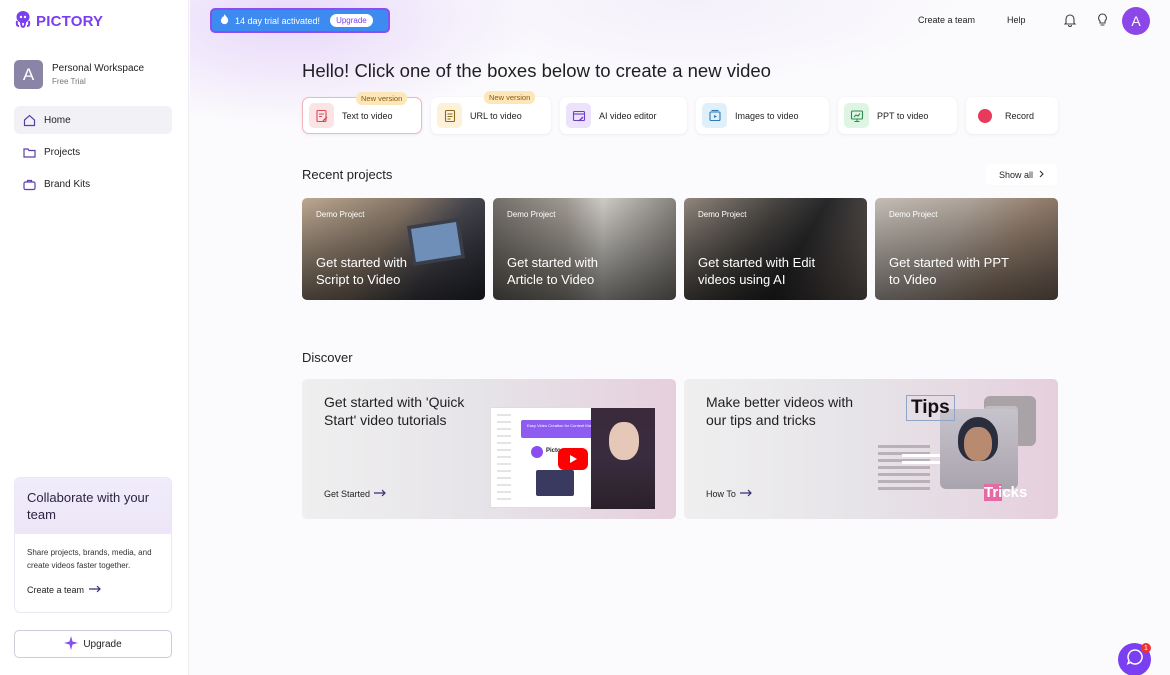 This screenshot has height=675, width=1170. Describe the element at coordinates (278, 20) in the screenshot. I see `trial-text: 14 day trial activated!` at that location.